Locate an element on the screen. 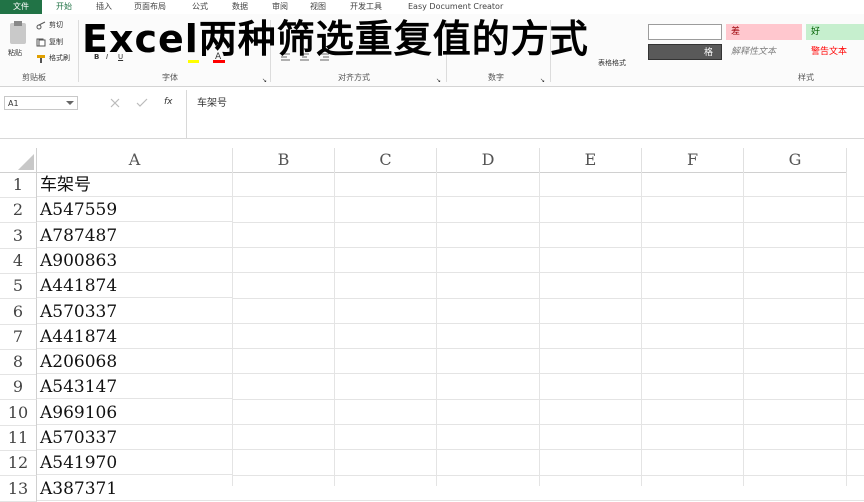 This screenshot has height=502, width=864. formula-bar: A1 fx 车架号 is located at coordinates (432, 114).